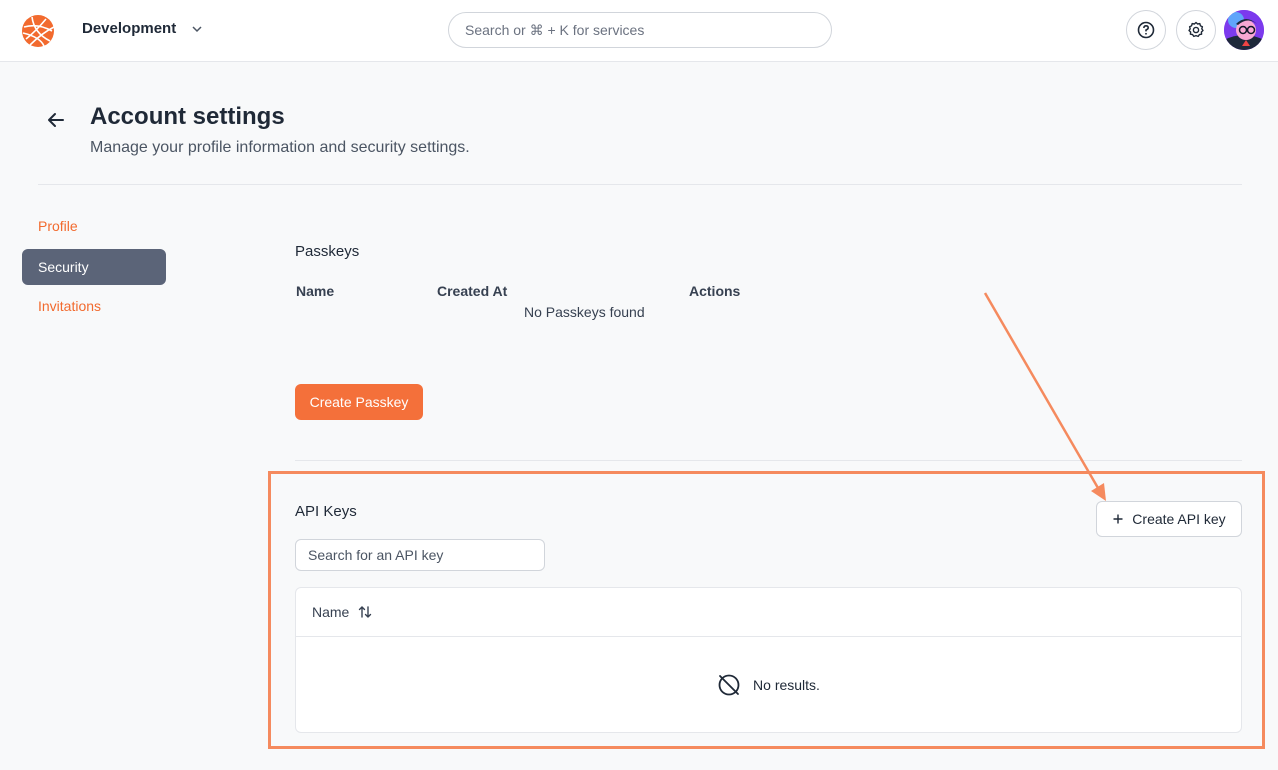 The width and height of the screenshot is (1278, 770). I want to click on table-header: Name, so click(768, 612).